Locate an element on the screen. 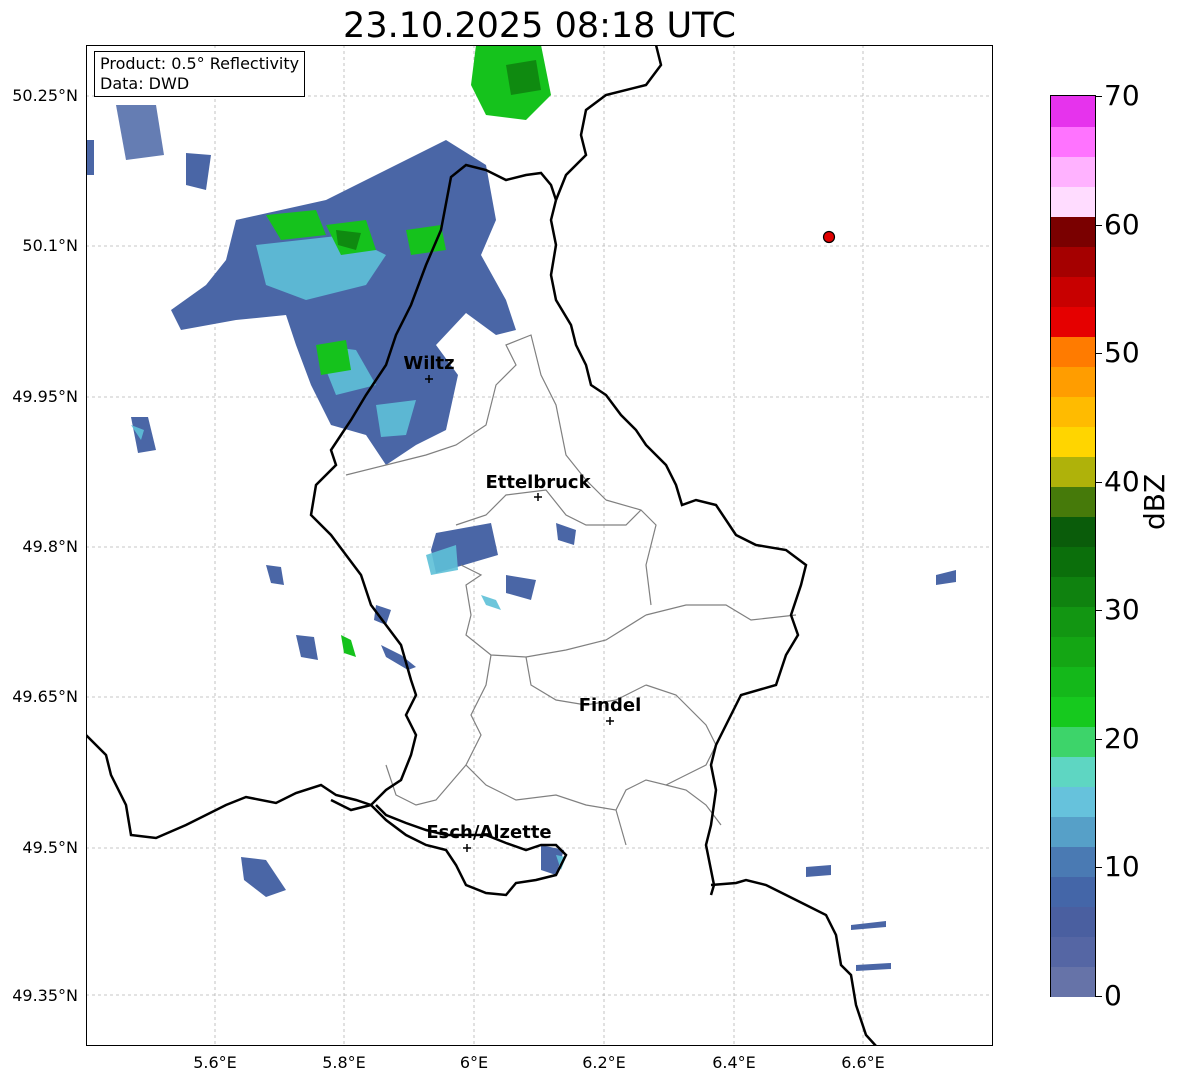  colorbar-label: dBZ is located at coordinates (1154, 501).